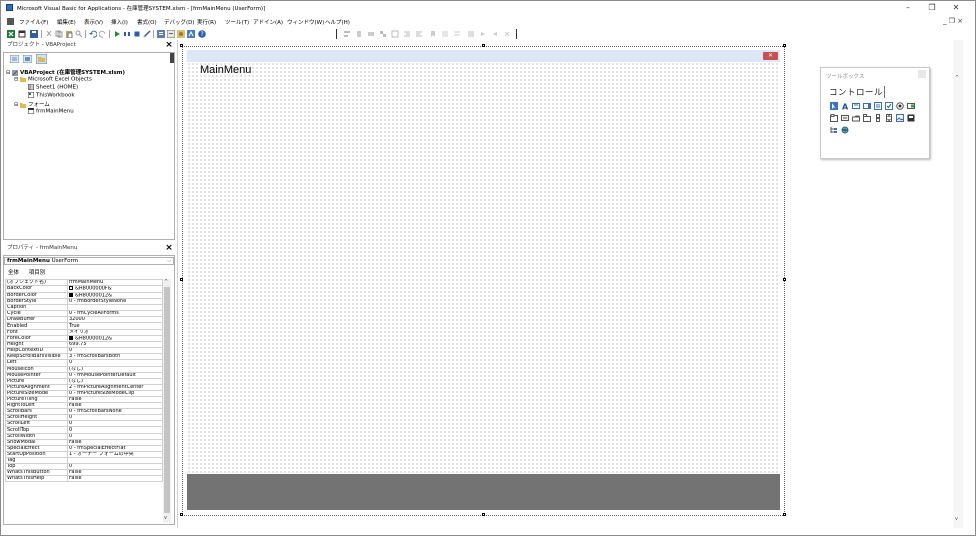  What do you see at coordinates (167, 401) in the screenshot?
I see `properties-scrollbar: ^ v` at bounding box center [167, 401].